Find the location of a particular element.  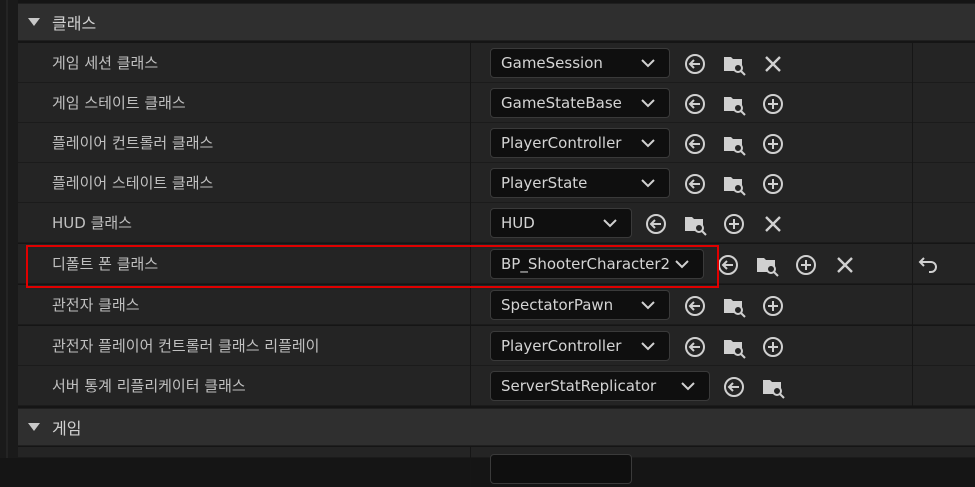

property-row-server-stat-replicator: 서버 통계 리플리케이터 클래스 ServerStatReplicator is located at coordinates (496, 386).